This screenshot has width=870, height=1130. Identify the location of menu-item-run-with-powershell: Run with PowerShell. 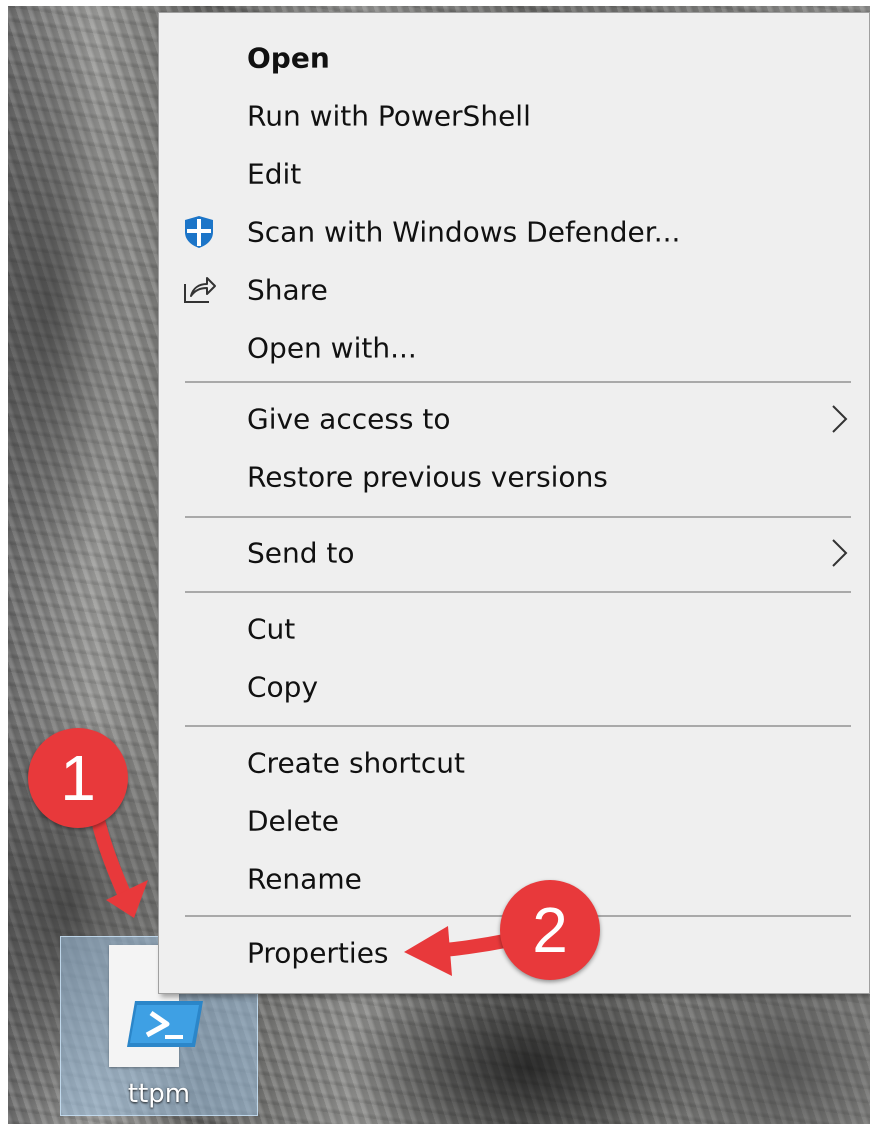
(514, 116).